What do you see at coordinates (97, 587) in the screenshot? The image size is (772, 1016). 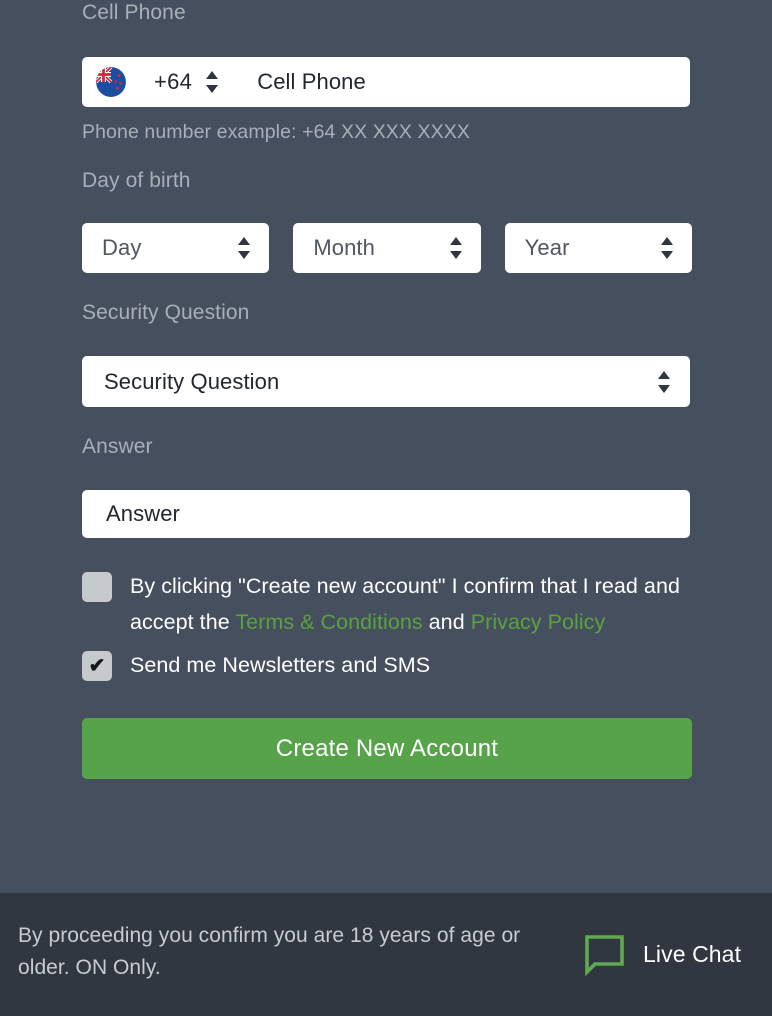 I see `terms-checkbox` at bounding box center [97, 587].